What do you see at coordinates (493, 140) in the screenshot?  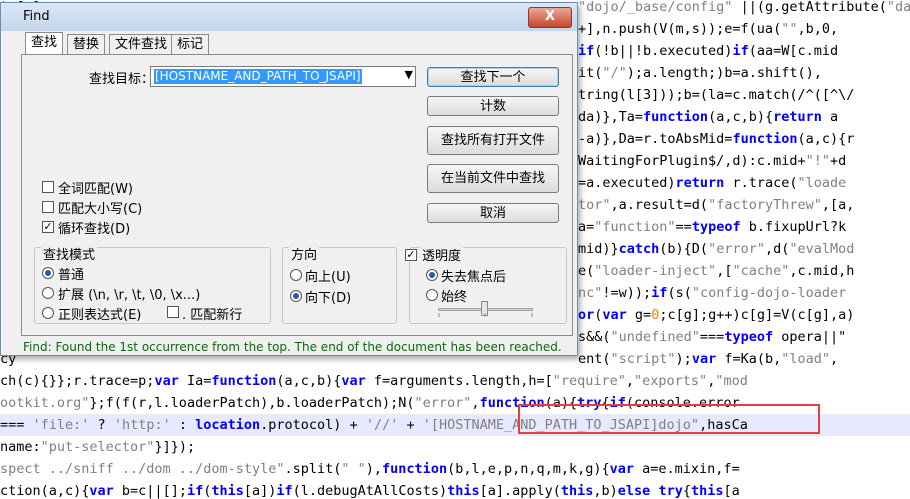 I see `find-all-open-files-button: 查找所有打开文件` at bounding box center [493, 140].